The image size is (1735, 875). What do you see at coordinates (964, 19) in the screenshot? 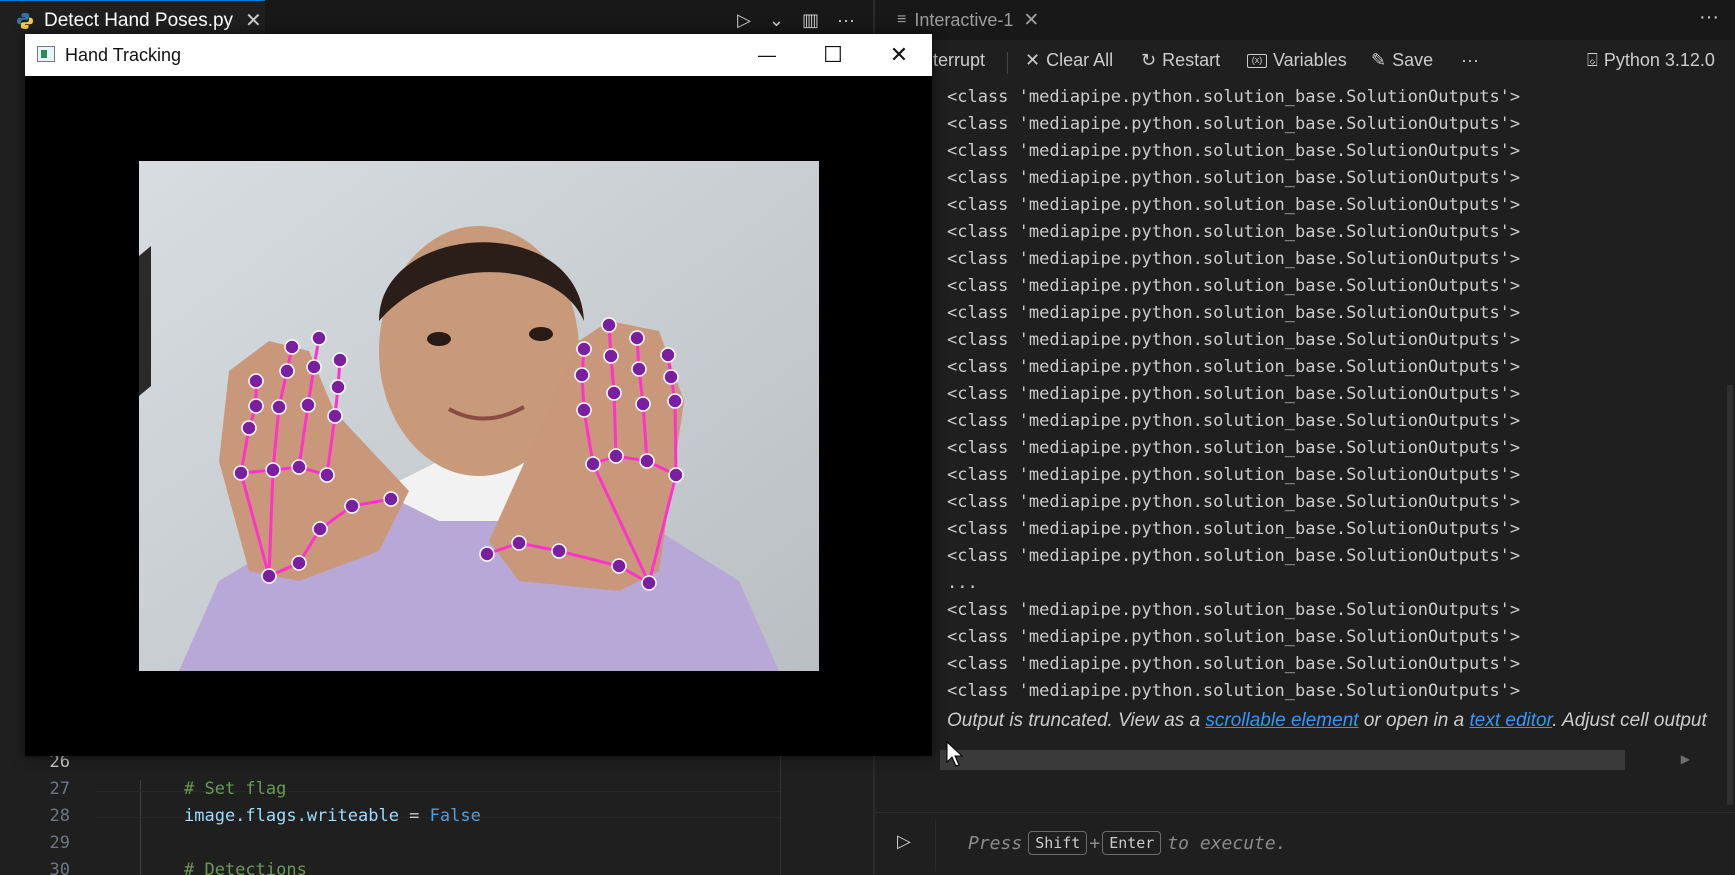
I see `interactive-tab-label: Interactive-1` at bounding box center [964, 19].